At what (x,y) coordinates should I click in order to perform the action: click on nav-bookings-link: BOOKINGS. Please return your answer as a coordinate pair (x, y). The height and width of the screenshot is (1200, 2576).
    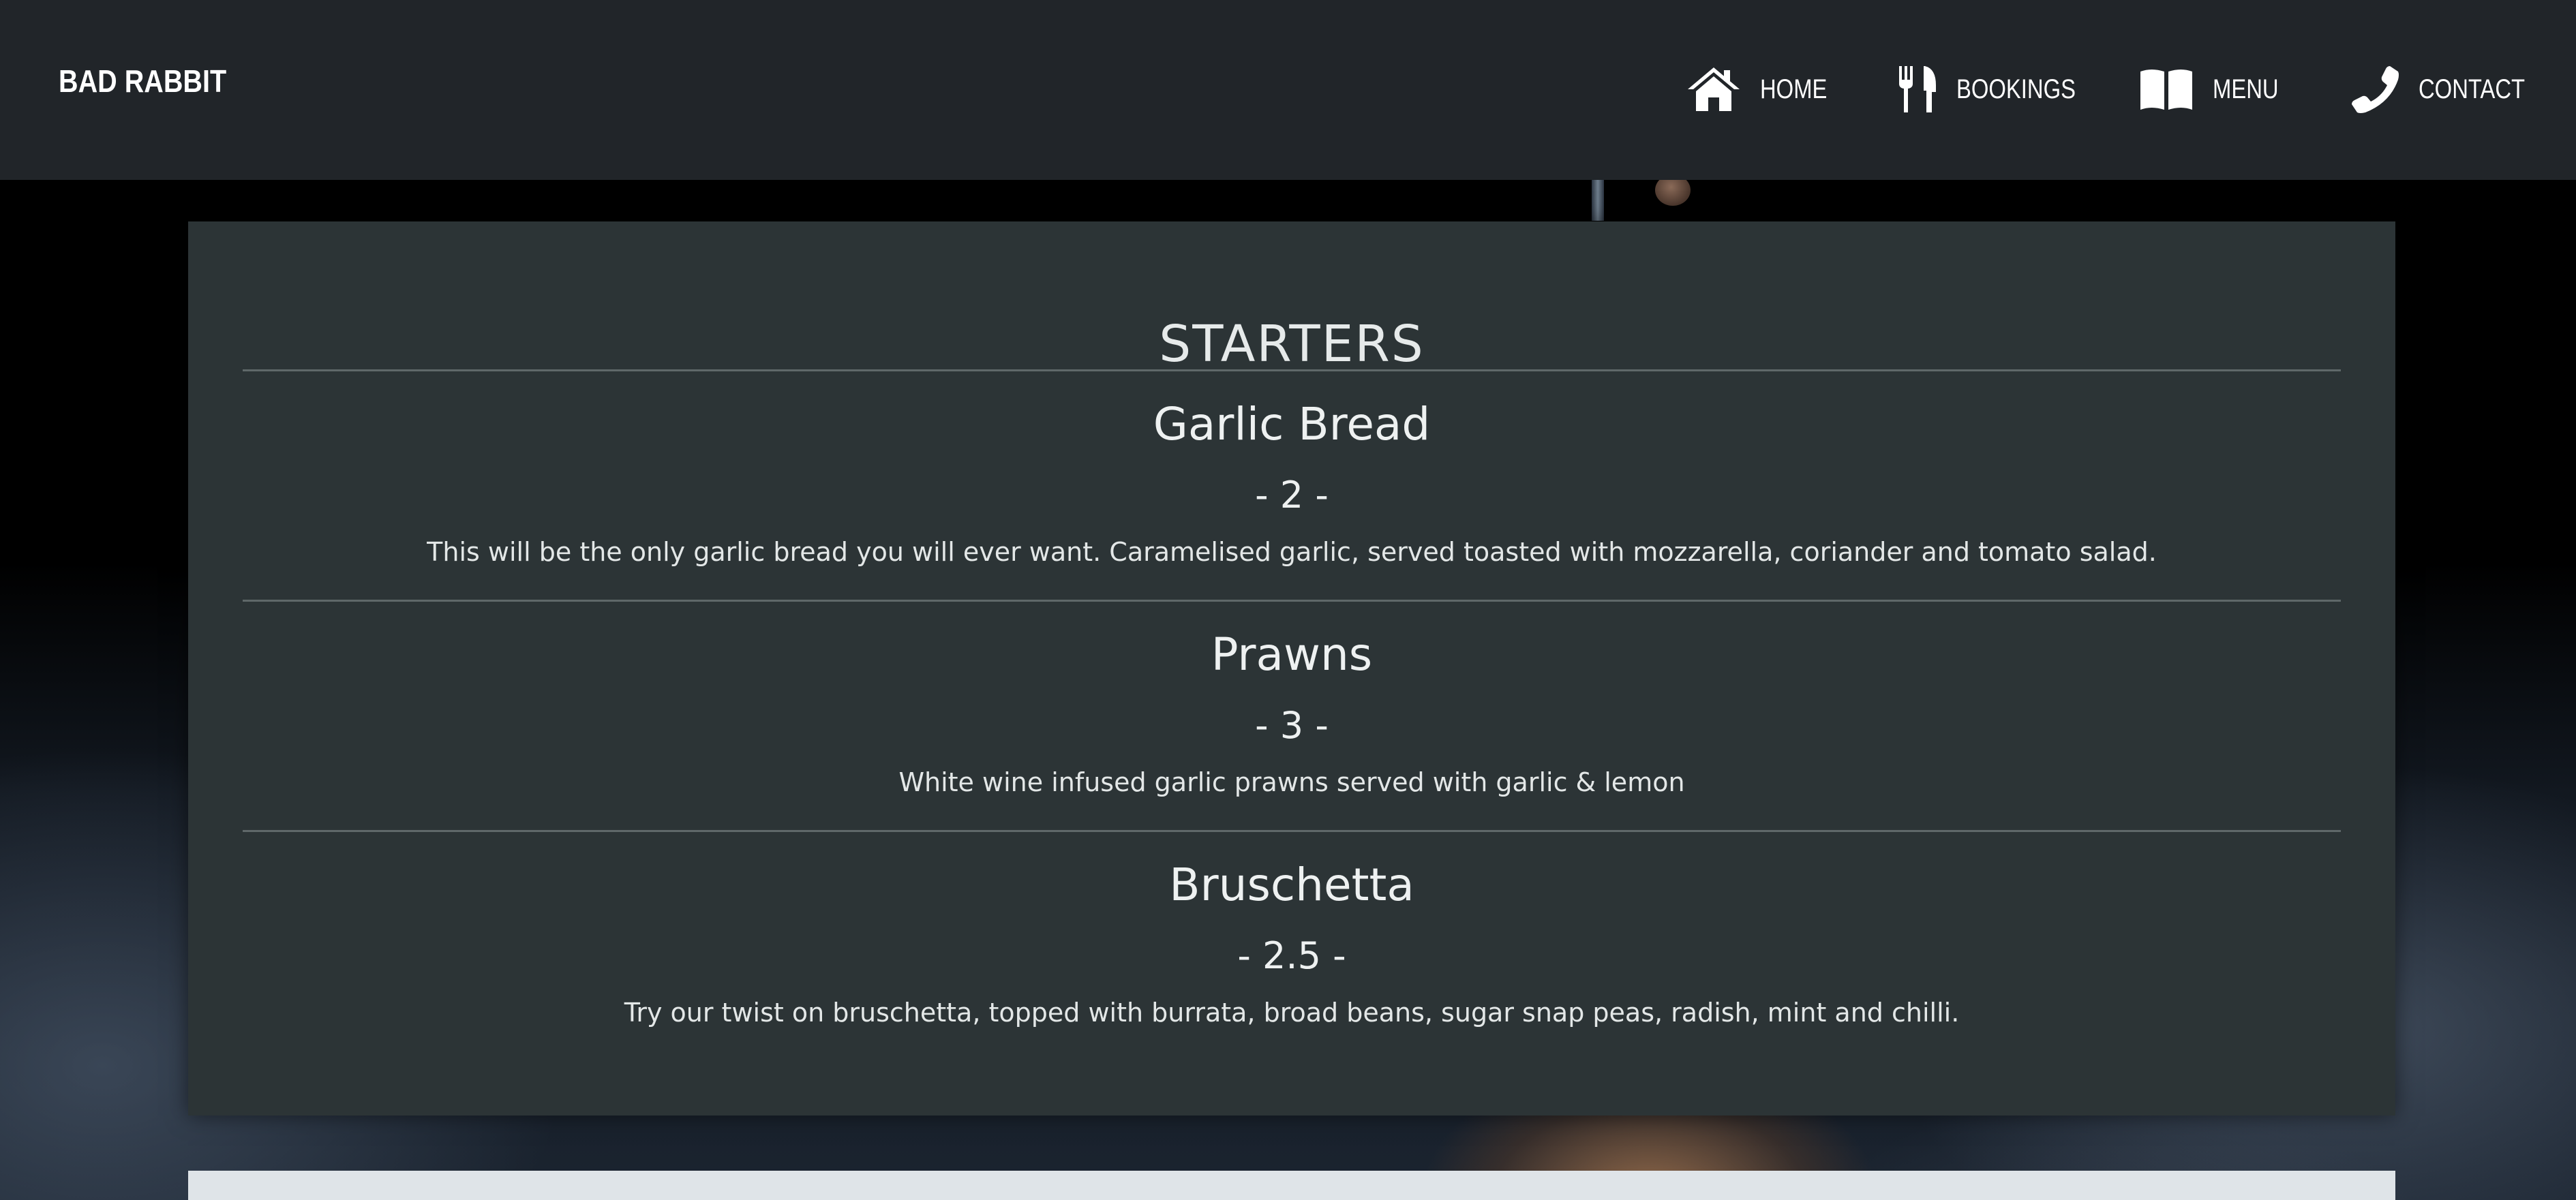
    Looking at the image, I should click on (2000, 89).